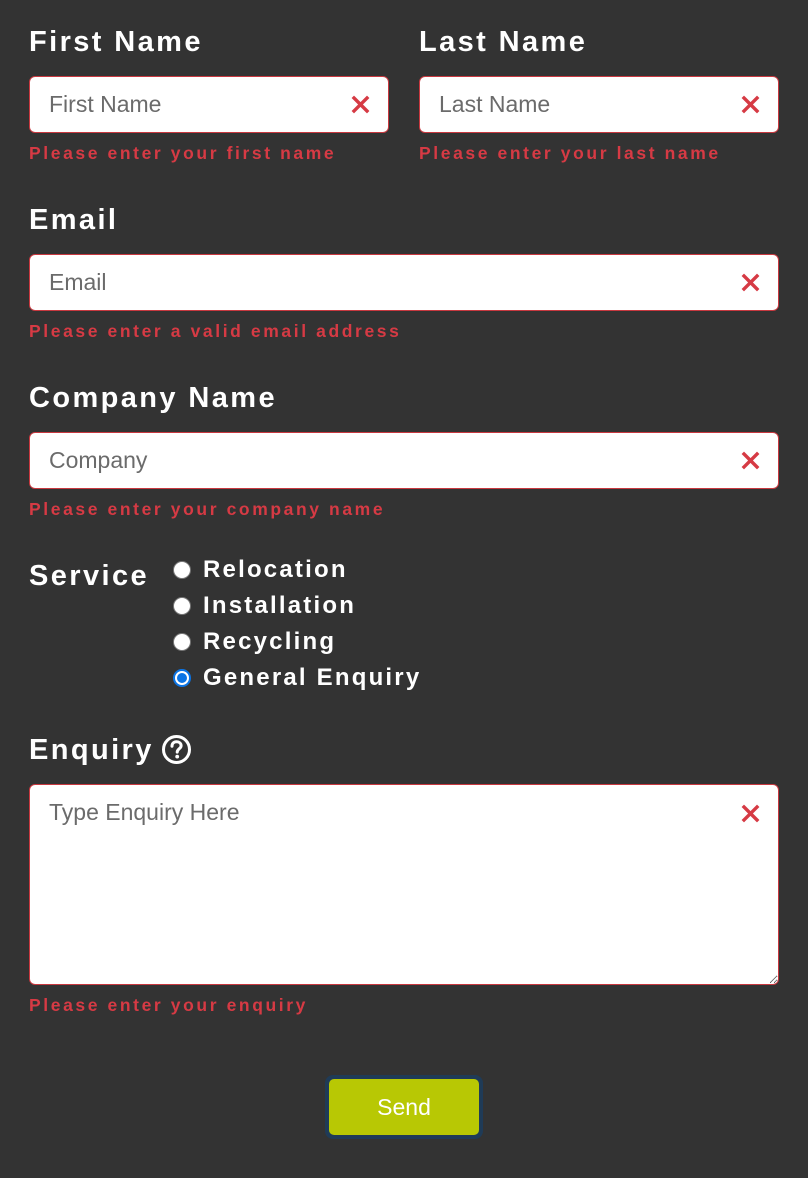 This screenshot has height=1178, width=808. I want to click on radio-label: Recycling, so click(270, 641).